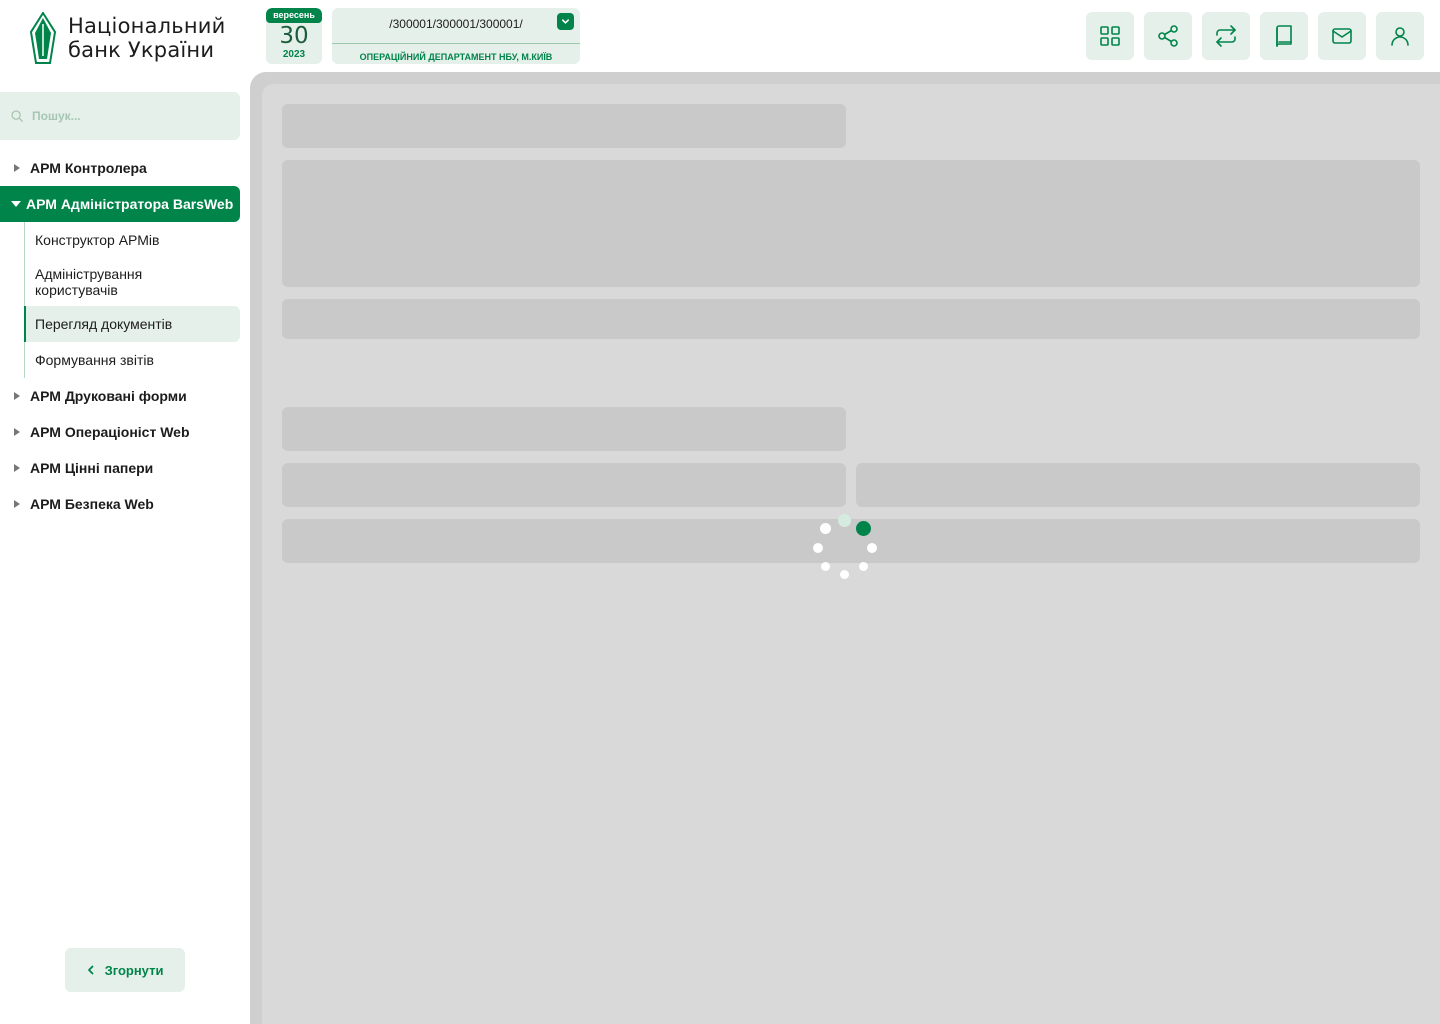 This screenshot has width=1440, height=1024. I want to click on sidebar-item-operator-web: АРМ Операціоніст Web, so click(120, 432).